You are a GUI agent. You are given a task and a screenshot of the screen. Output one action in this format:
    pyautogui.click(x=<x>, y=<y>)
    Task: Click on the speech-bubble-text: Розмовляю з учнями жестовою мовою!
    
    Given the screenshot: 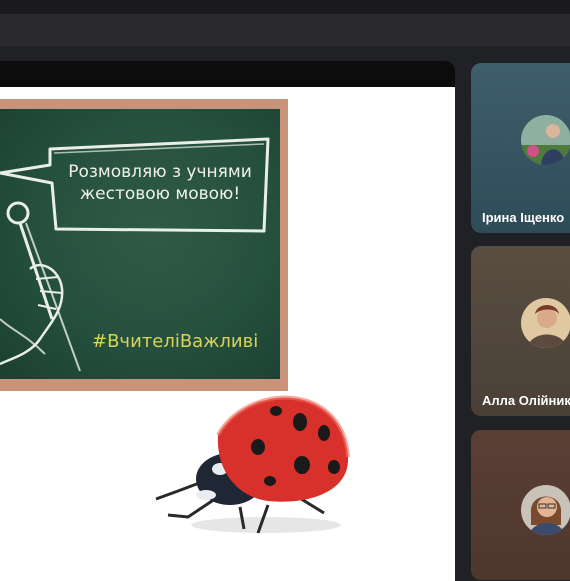 What is the action you would take?
    pyautogui.click(x=160, y=183)
    